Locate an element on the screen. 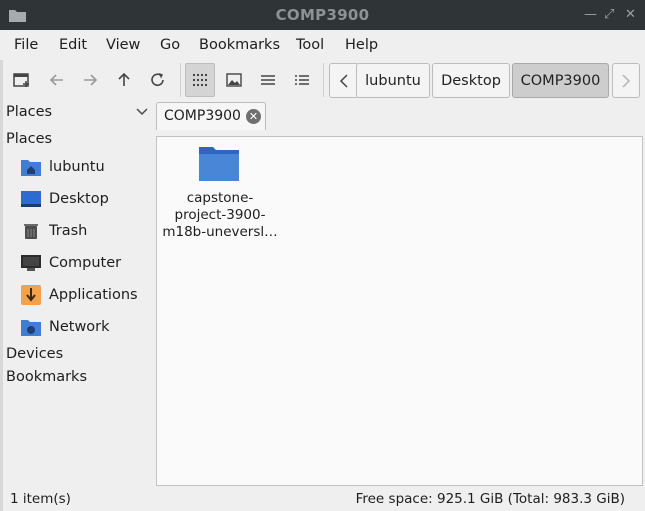 The width and height of the screenshot is (645, 511). compact-view-icon is located at coordinates (268, 80).